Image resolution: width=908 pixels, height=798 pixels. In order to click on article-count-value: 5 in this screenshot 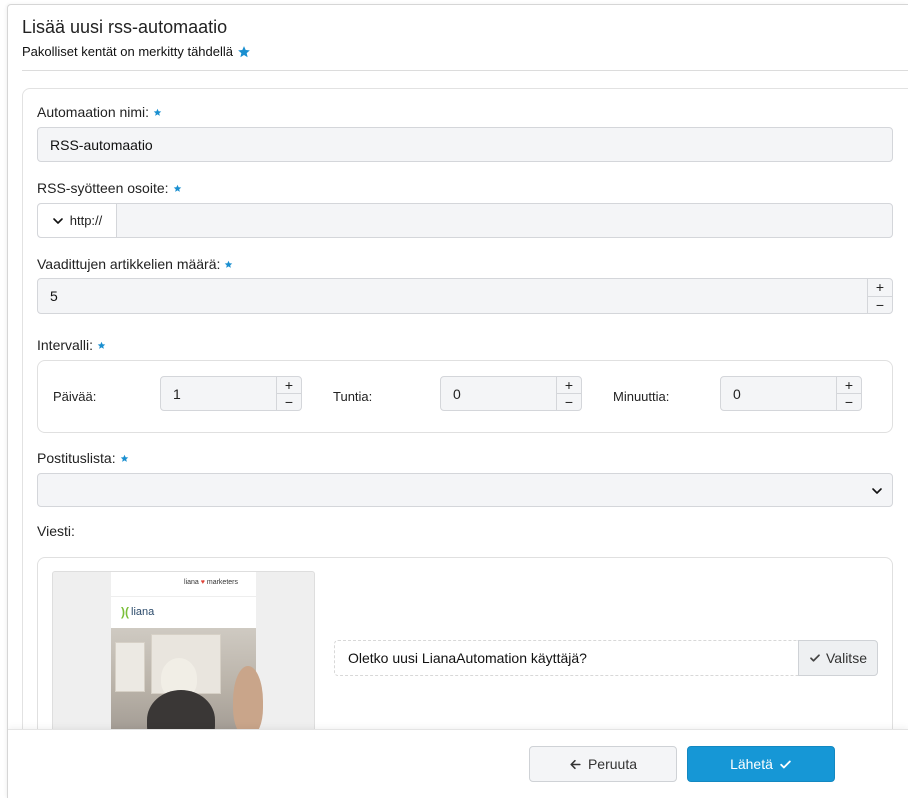, I will do `click(54, 296)`.